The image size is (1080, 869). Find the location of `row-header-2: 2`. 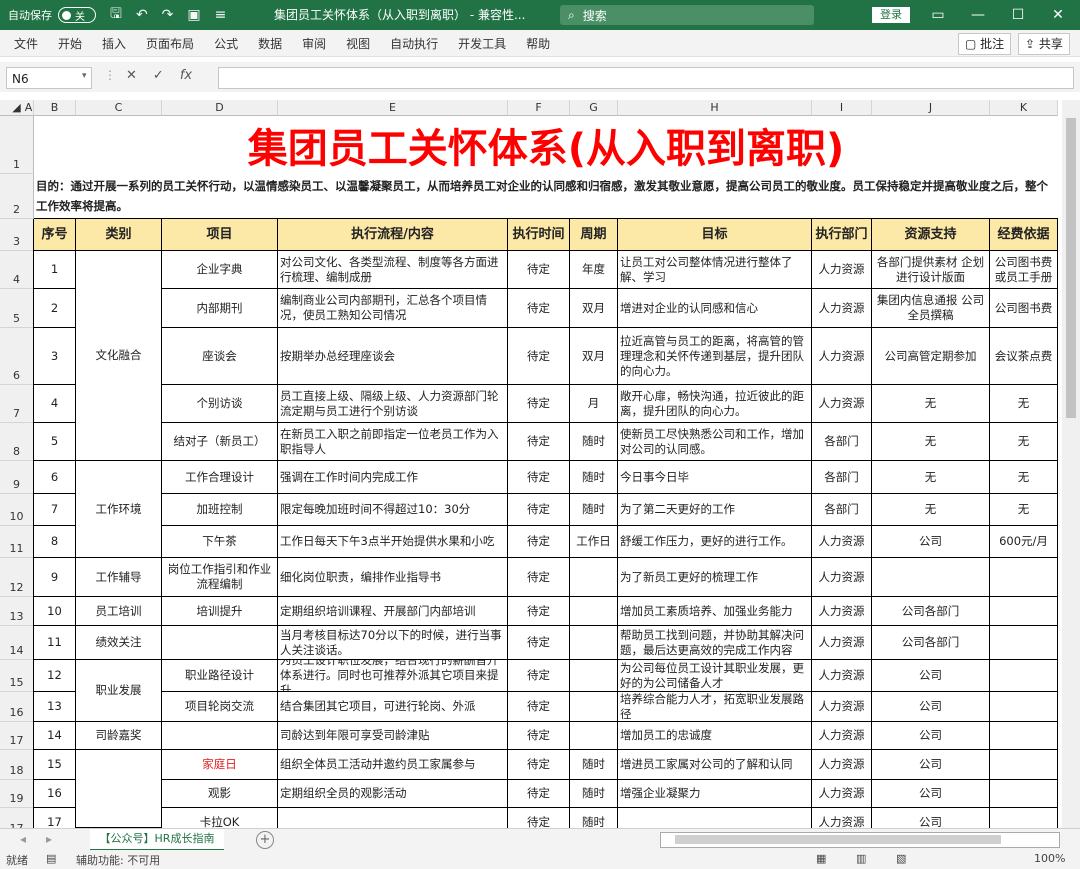

row-header-2: 2 is located at coordinates (17, 196).